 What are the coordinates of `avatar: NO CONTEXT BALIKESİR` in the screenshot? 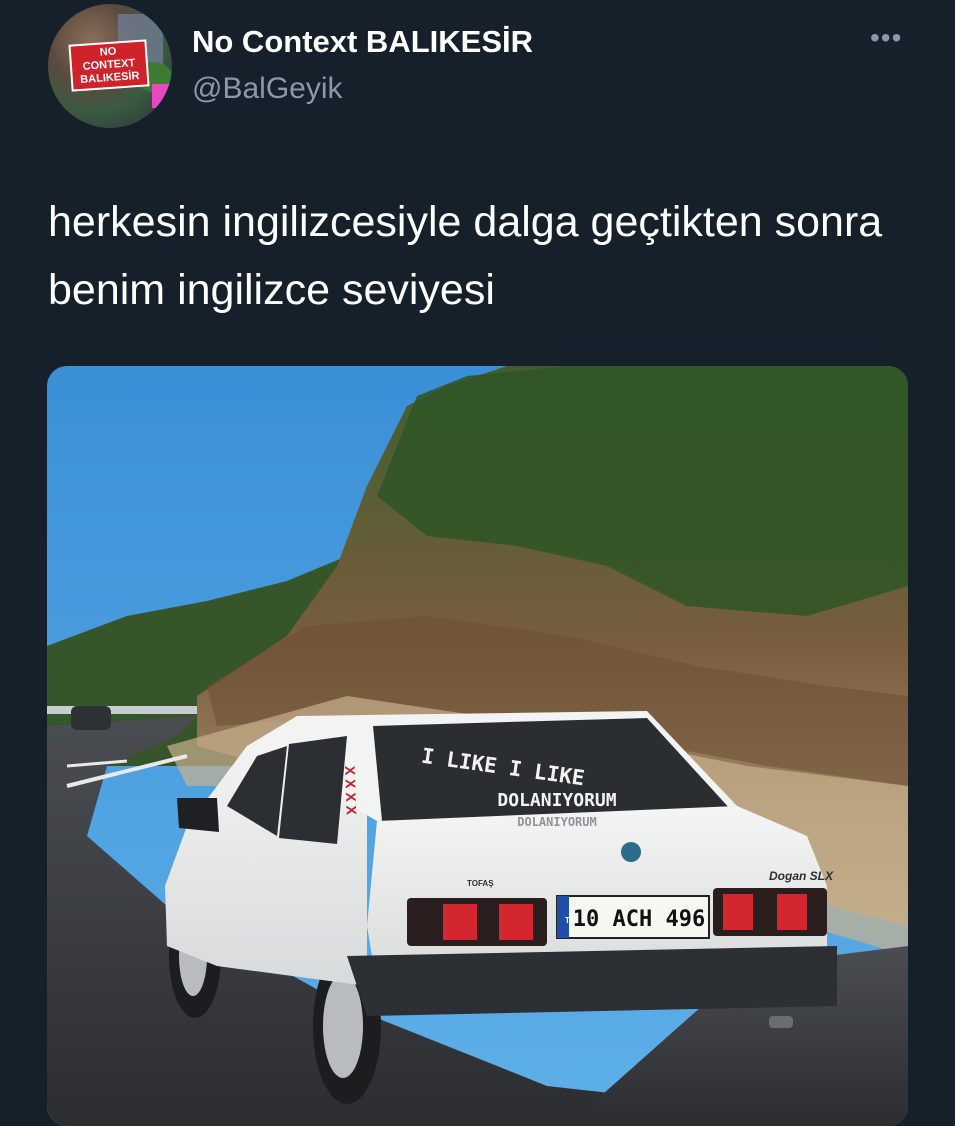 It's located at (110, 66).